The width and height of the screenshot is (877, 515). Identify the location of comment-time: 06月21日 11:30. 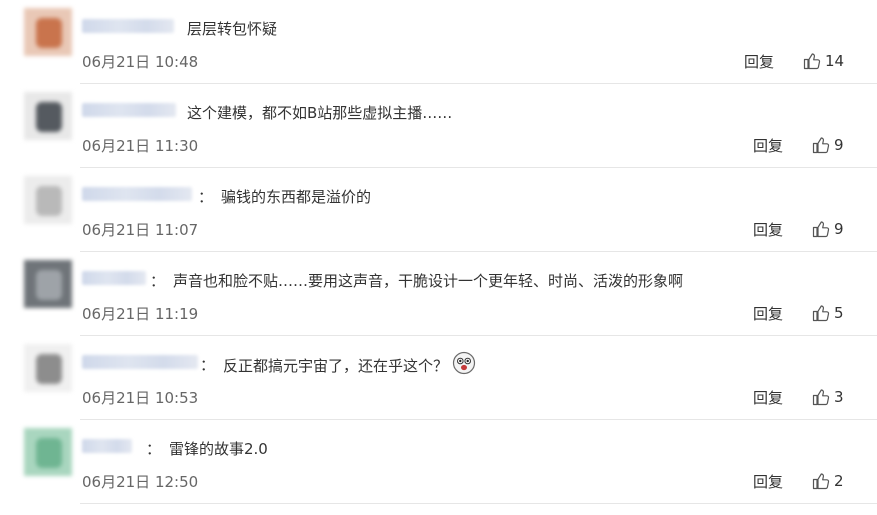
(140, 146).